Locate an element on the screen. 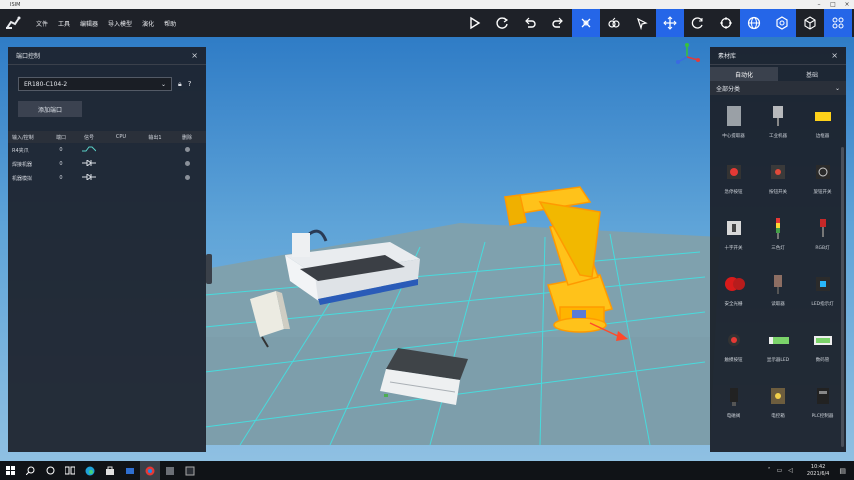 This screenshot has width=854, height=480. edge-icon is located at coordinates (90, 470).